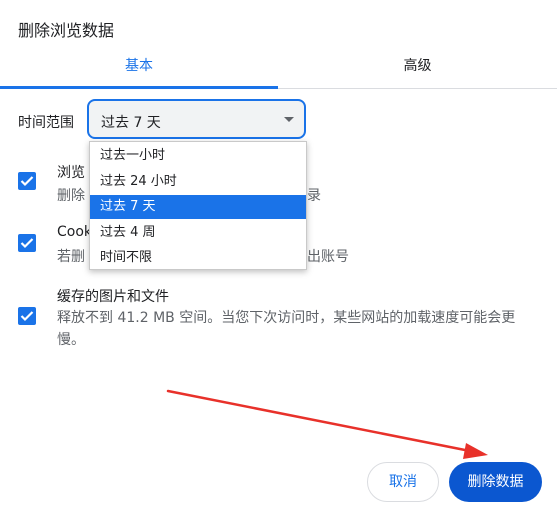 This screenshot has width=557, height=514. What do you see at coordinates (289, 119) in the screenshot?
I see `dropdown-arrow-icon` at bounding box center [289, 119].